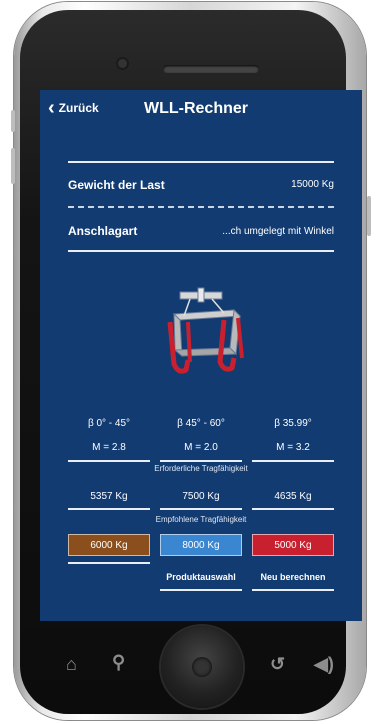 The width and height of the screenshot is (385, 724). Describe the element at coordinates (201, 423) in the screenshot. I see `angle-range-2: β 45° - 60°` at that location.